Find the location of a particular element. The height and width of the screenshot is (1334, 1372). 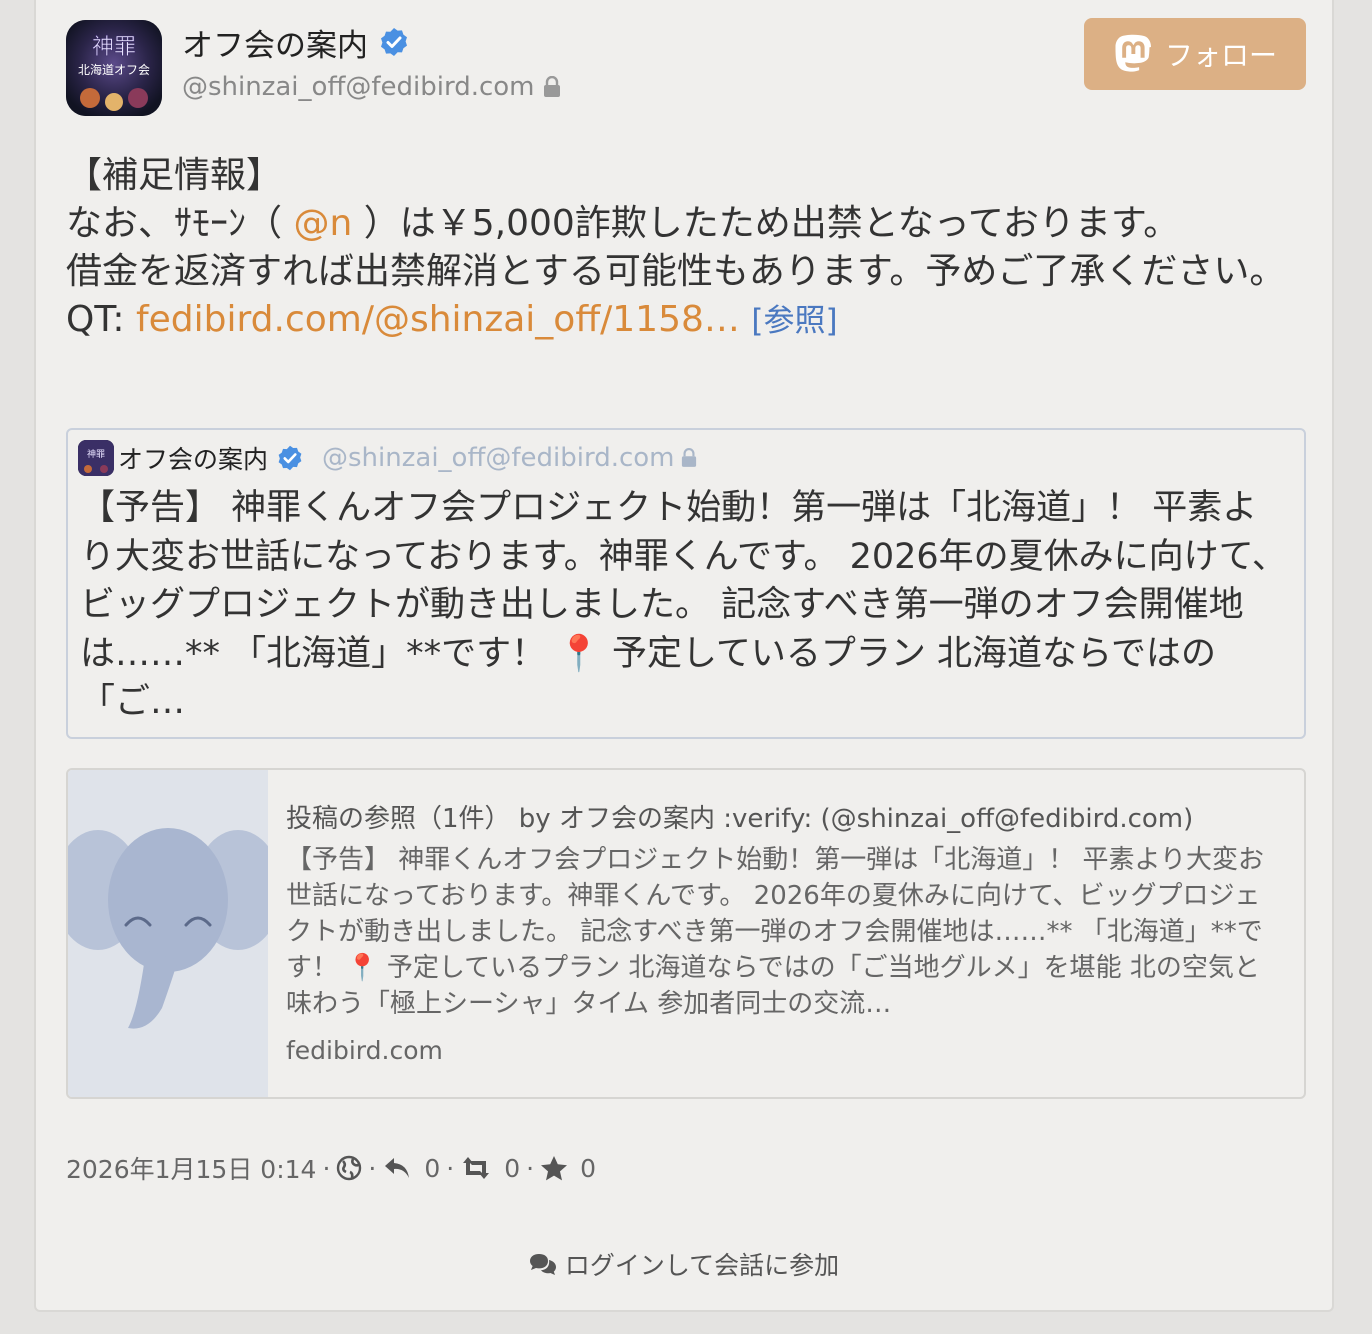

status-heading: 【補足情報】 is located at coordinates (174, 175).